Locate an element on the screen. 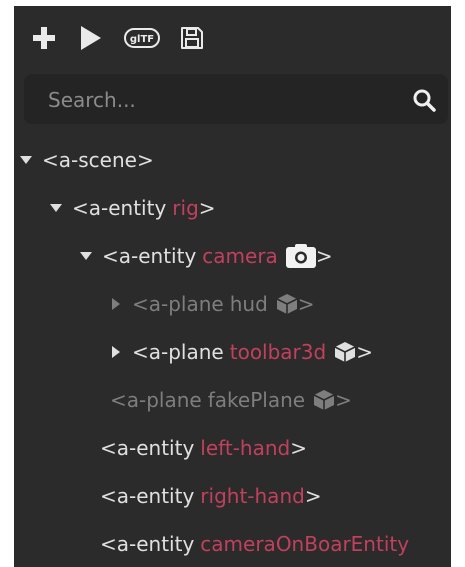  save-button is located at coordinates (192, 38).